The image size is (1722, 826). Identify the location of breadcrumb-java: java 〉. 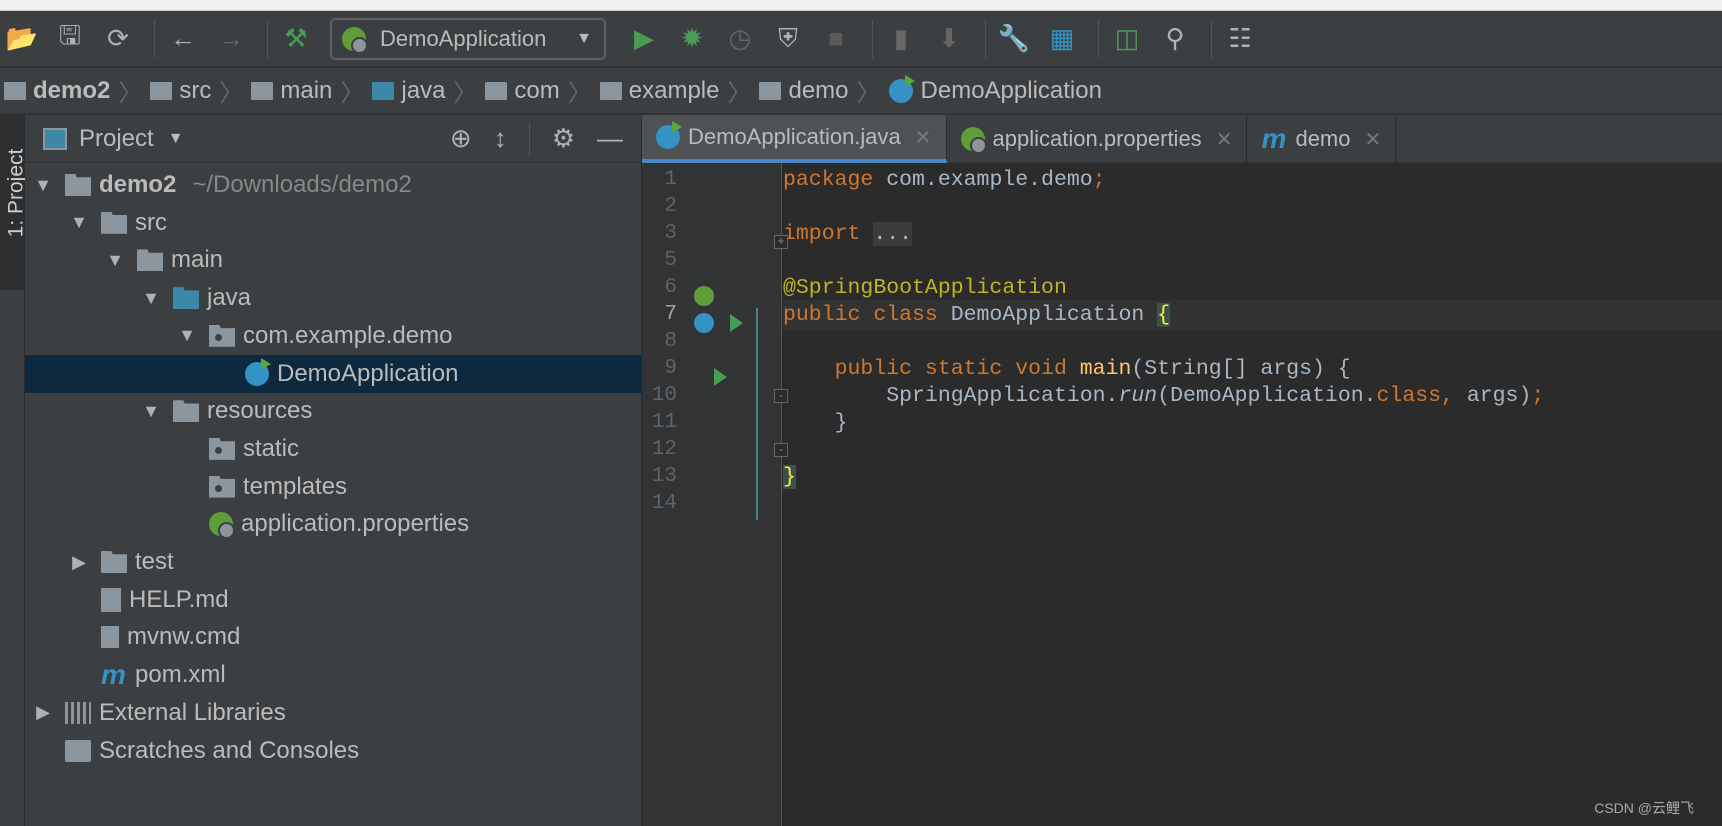
(428, 90).